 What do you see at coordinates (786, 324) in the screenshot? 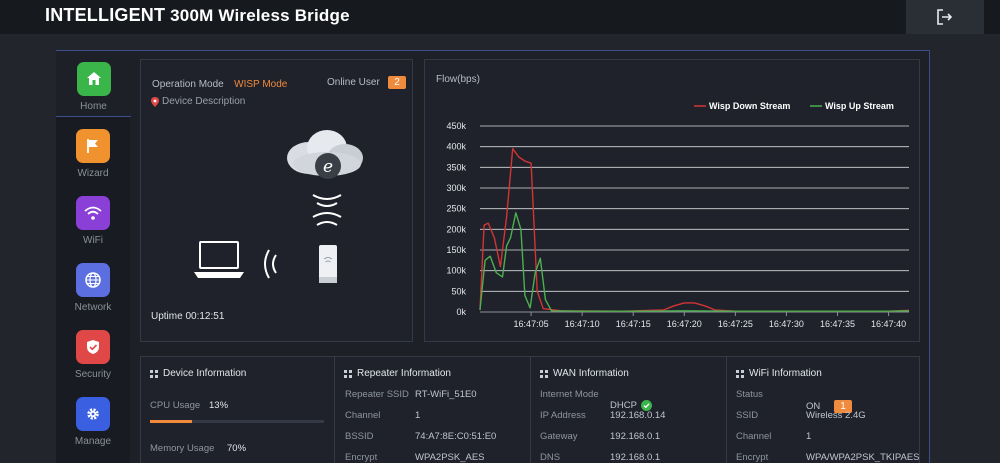
I see `x-tick-label: 16:47:30` at bounding box center [786, 324].